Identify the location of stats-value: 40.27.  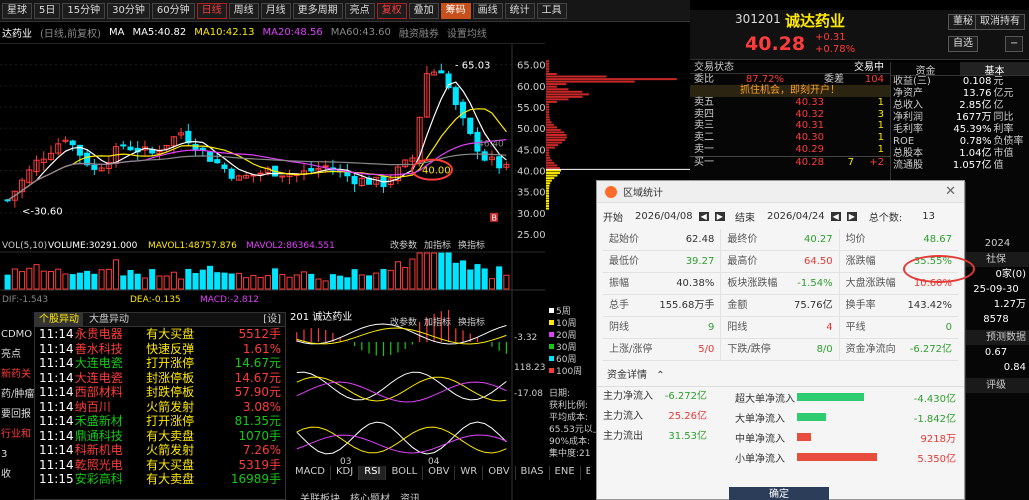
(818, 239).